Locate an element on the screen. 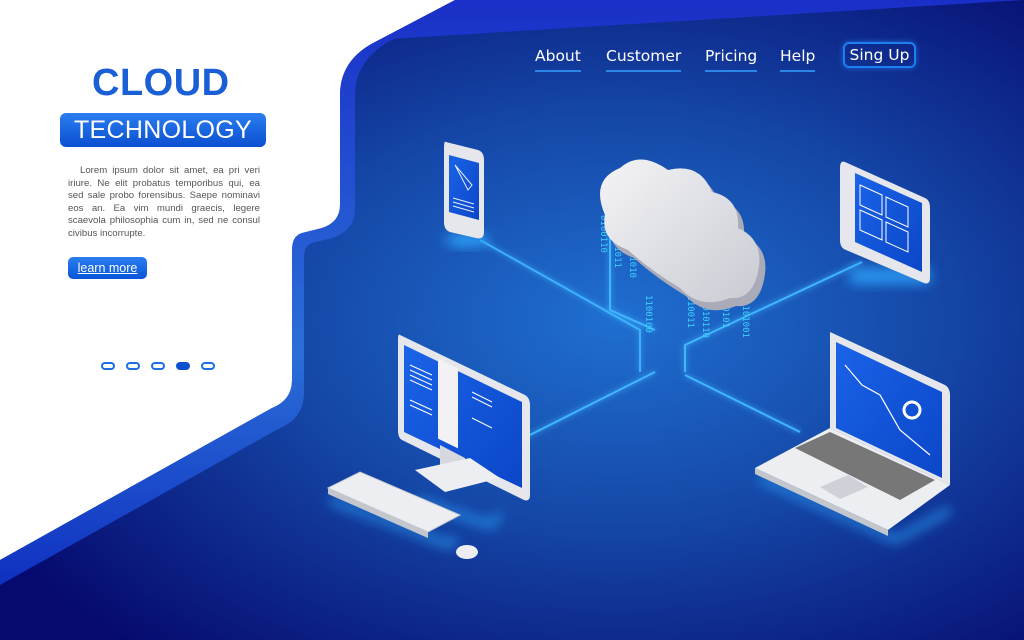 The width and height of the screenshot is (1024, 640). svg-text: 1100100 is located at coordinates (648, 314).